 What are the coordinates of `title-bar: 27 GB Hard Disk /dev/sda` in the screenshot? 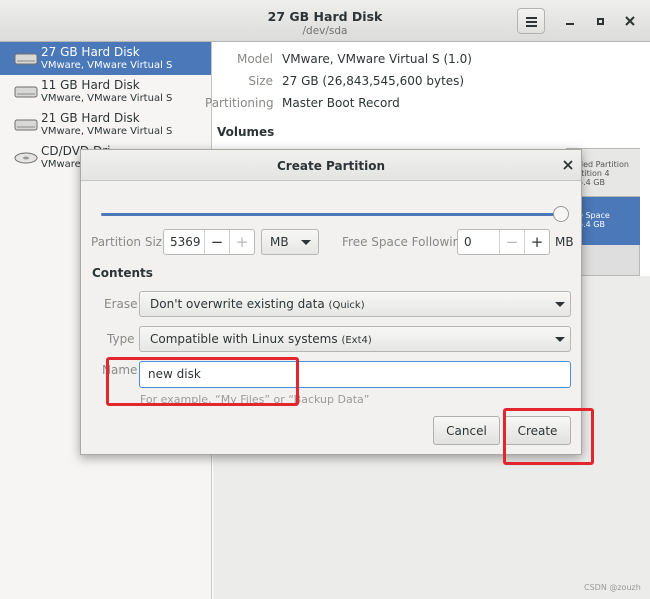 It's located at (325, 21).